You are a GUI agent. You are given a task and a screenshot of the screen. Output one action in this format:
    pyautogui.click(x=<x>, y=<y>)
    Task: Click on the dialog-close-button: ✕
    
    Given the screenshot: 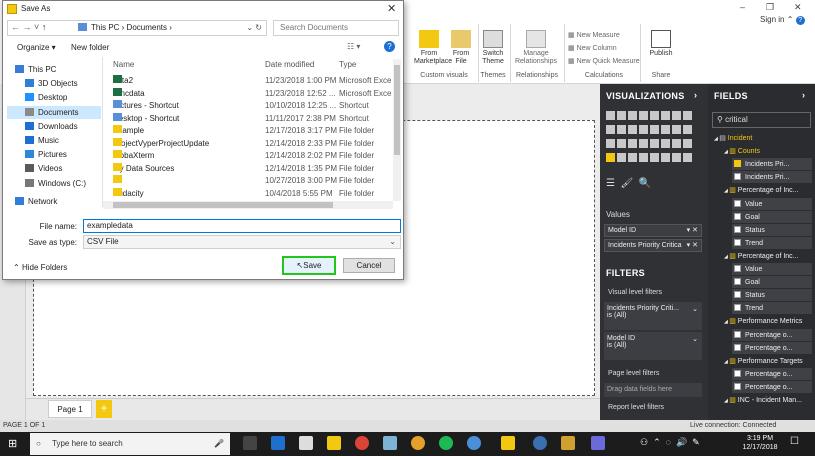 What is the action you would take?
    pyautogui.click(x=391, y=8)
    